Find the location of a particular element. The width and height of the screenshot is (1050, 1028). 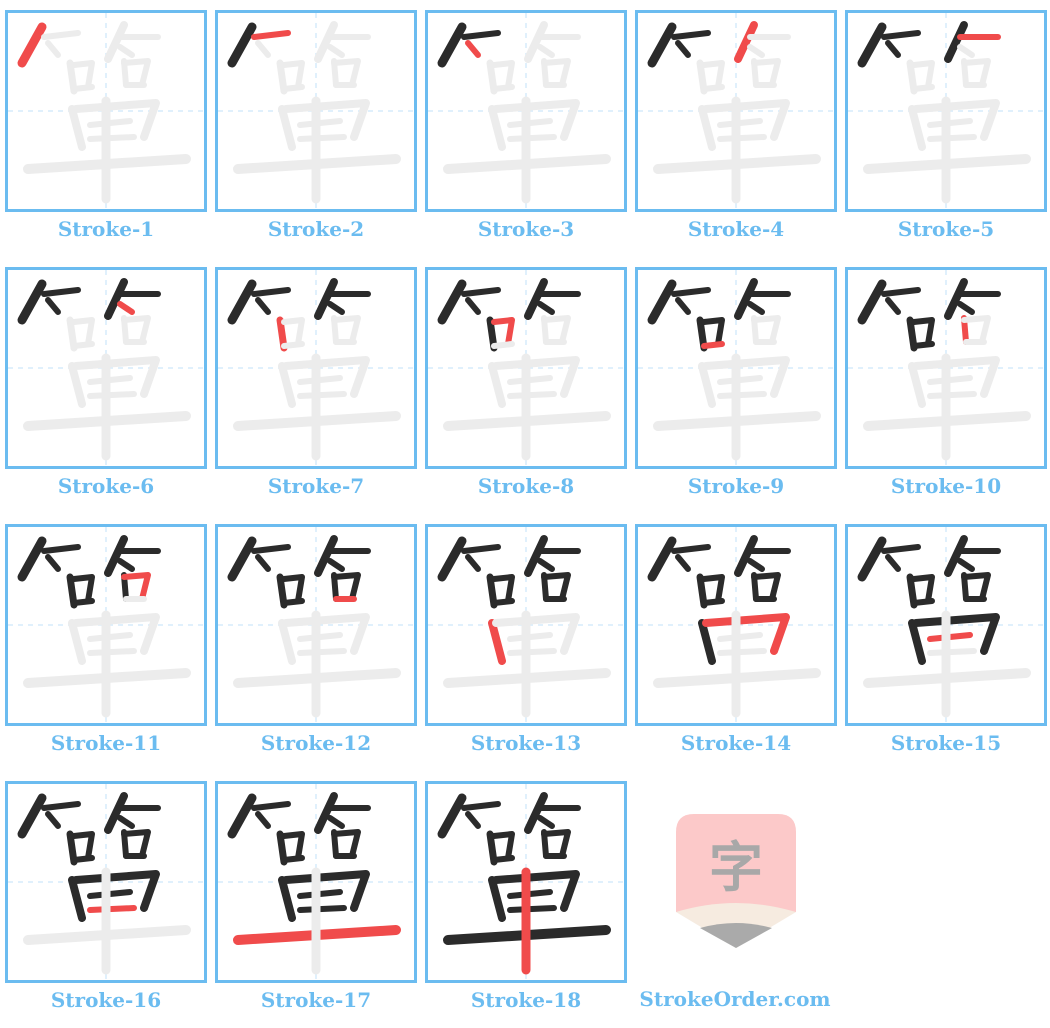

strokeorder-logo: 字 is located at coordinates (736, 881).